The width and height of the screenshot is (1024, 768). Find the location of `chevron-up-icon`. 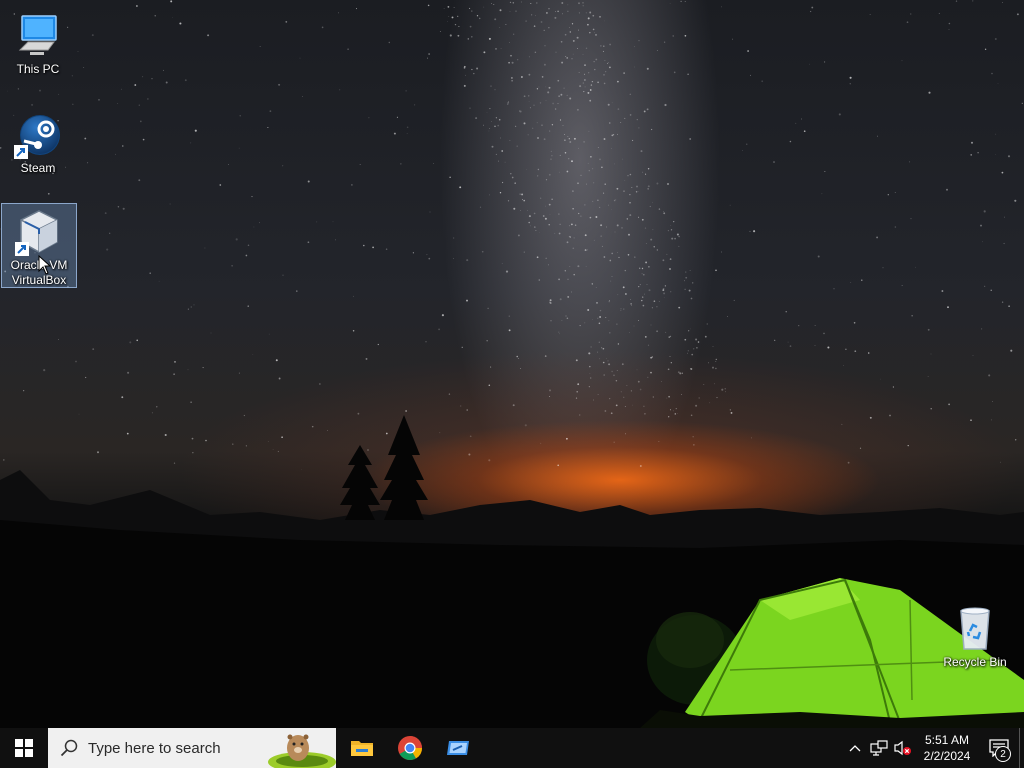

chevron-up-icon is located at coordinates (855, 748).